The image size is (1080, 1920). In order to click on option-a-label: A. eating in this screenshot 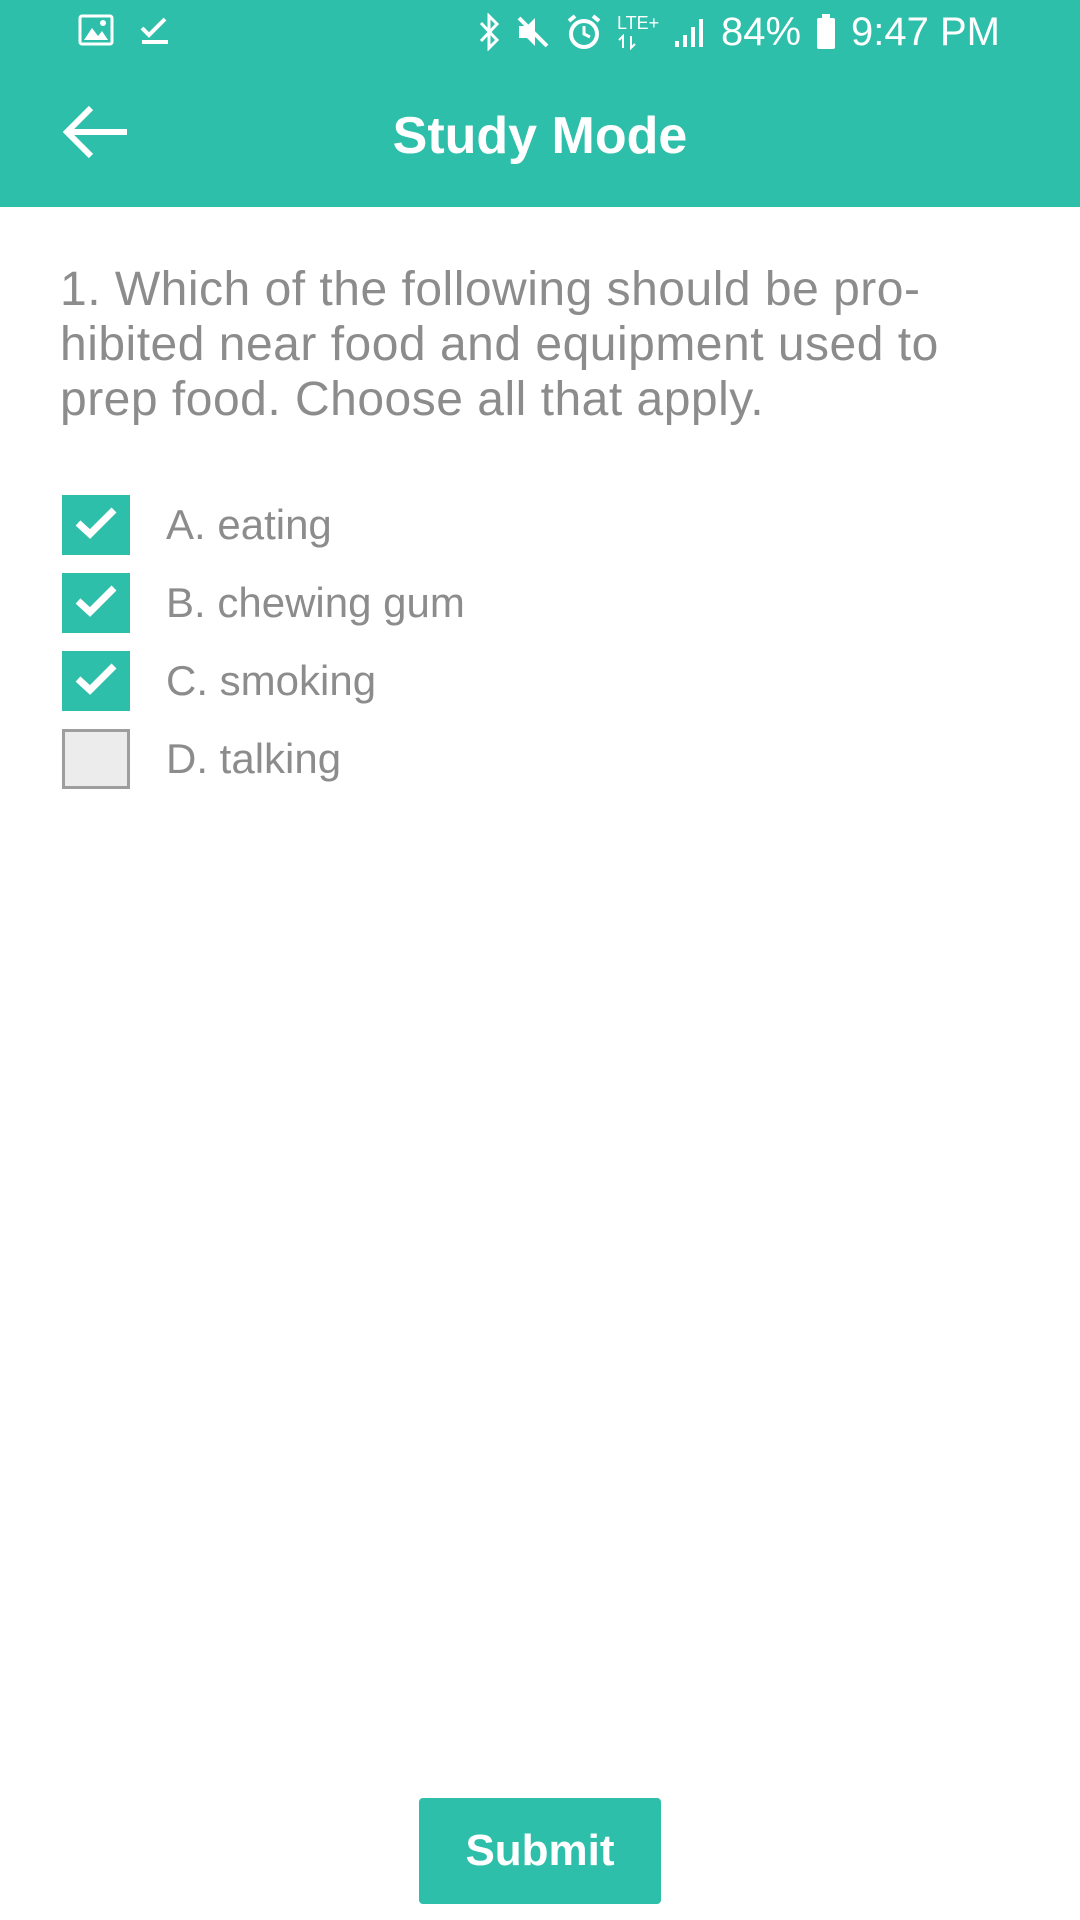, I will do `click(249, 524)`.